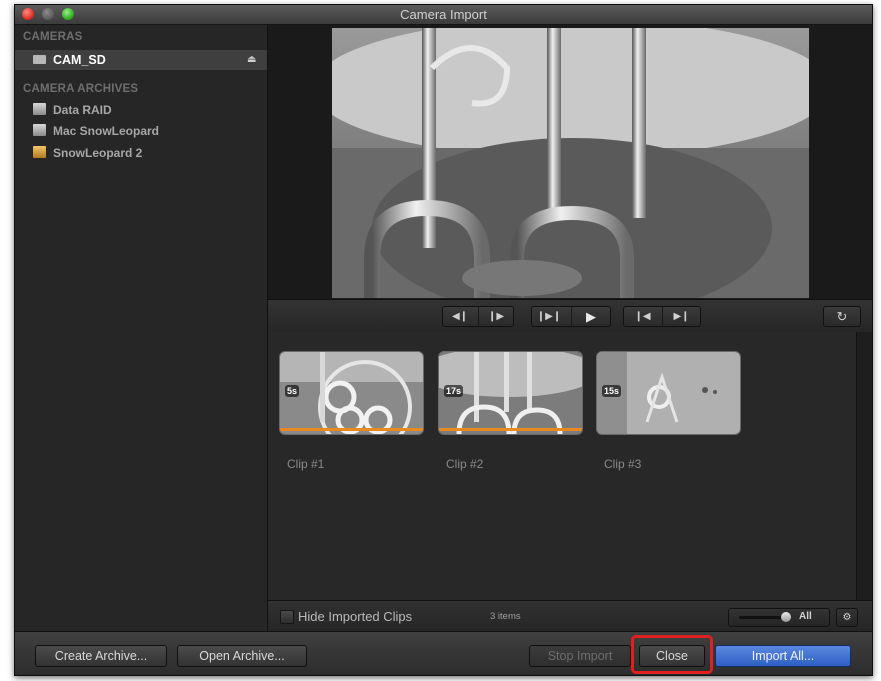  Describe the element at coordinates (672, 654) in the screenshot. I see `close-button-highlight` at that location.